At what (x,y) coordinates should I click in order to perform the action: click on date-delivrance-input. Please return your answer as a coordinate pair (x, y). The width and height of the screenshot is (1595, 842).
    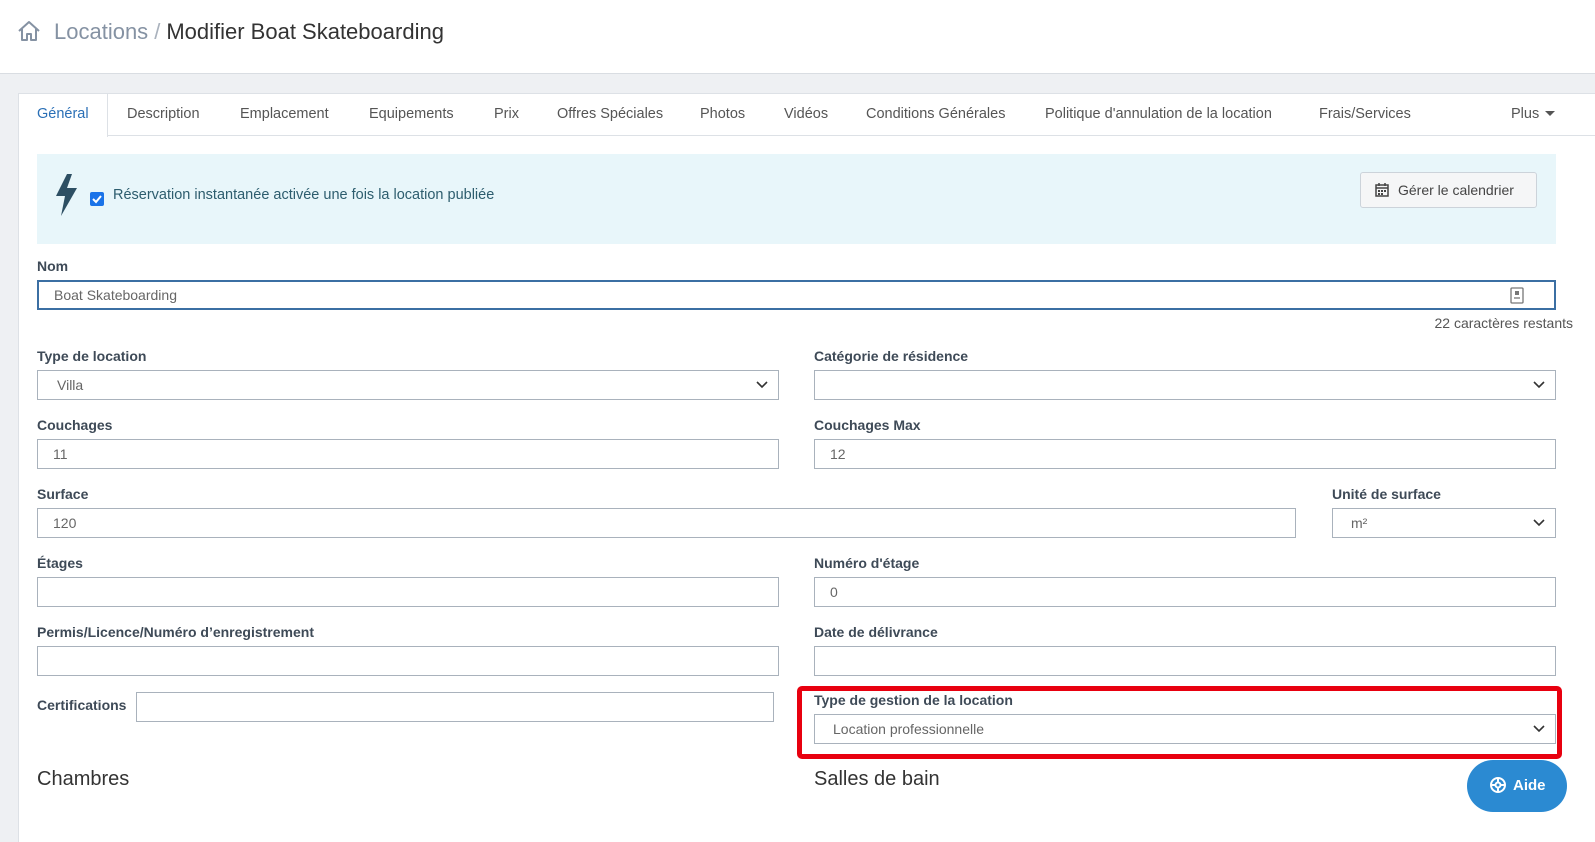
    Looking at the image, I should click on (1185, 661).